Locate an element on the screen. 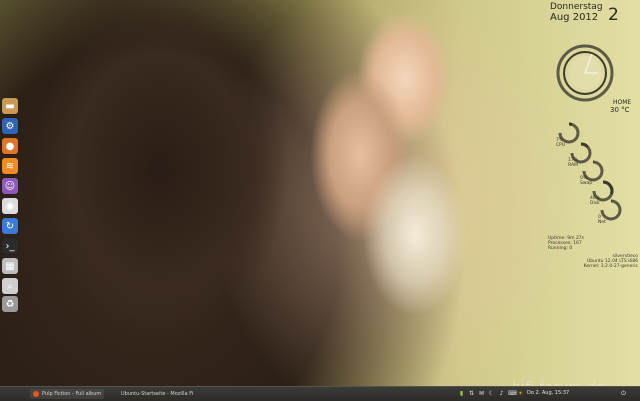 This screenshot has width=640, height=401. launcher-item-workspaces: ▦ is located at coordinates (10, 266).